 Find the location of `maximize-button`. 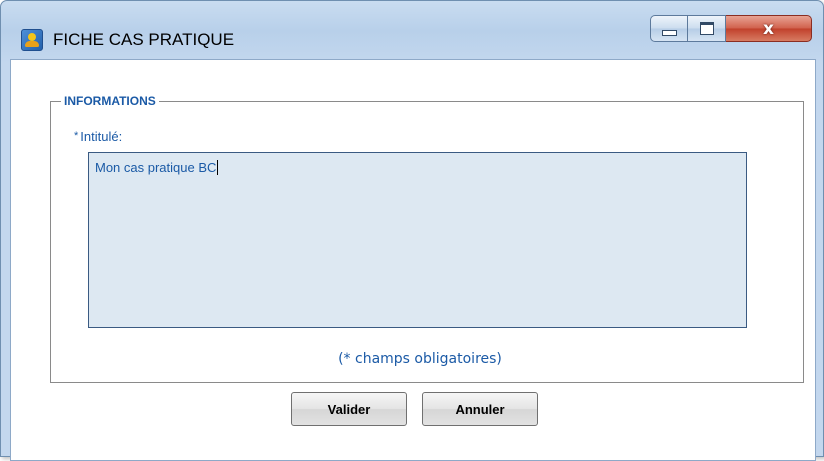

maximize-button is located at coordinates (707, 28).